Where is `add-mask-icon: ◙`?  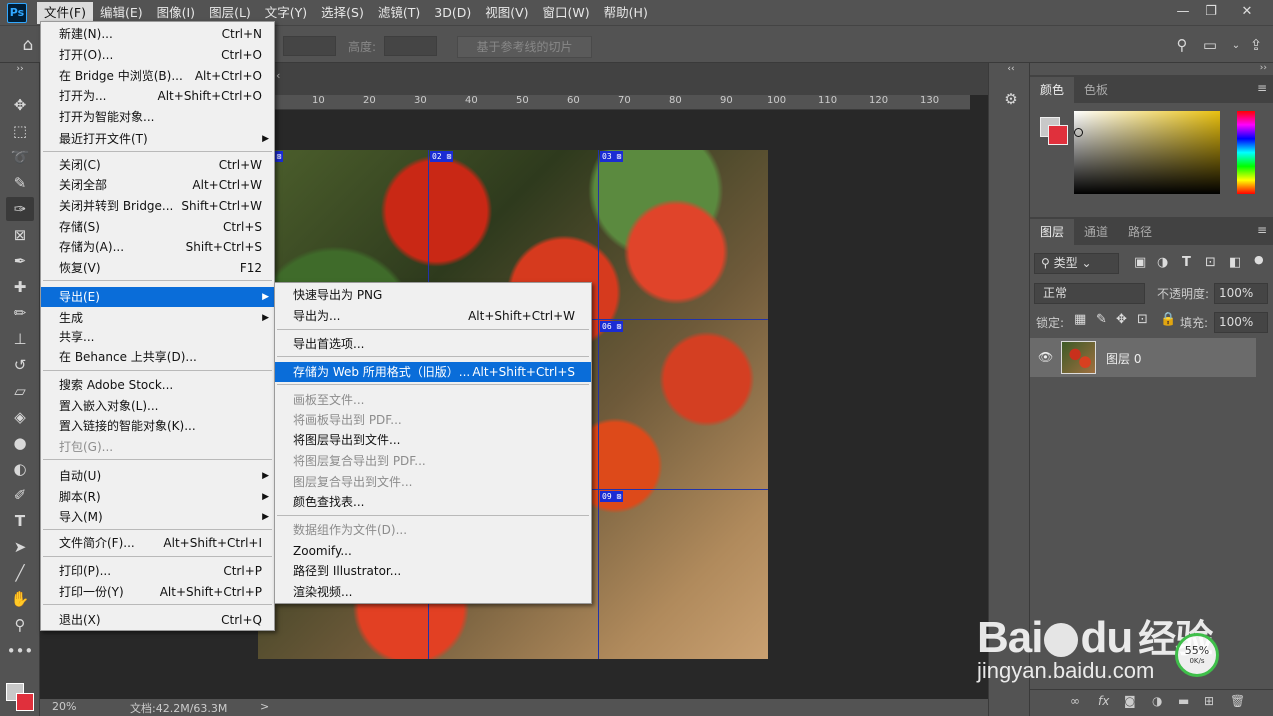 add-mask-icon: ◙ is located at coordinates (1130, 701).